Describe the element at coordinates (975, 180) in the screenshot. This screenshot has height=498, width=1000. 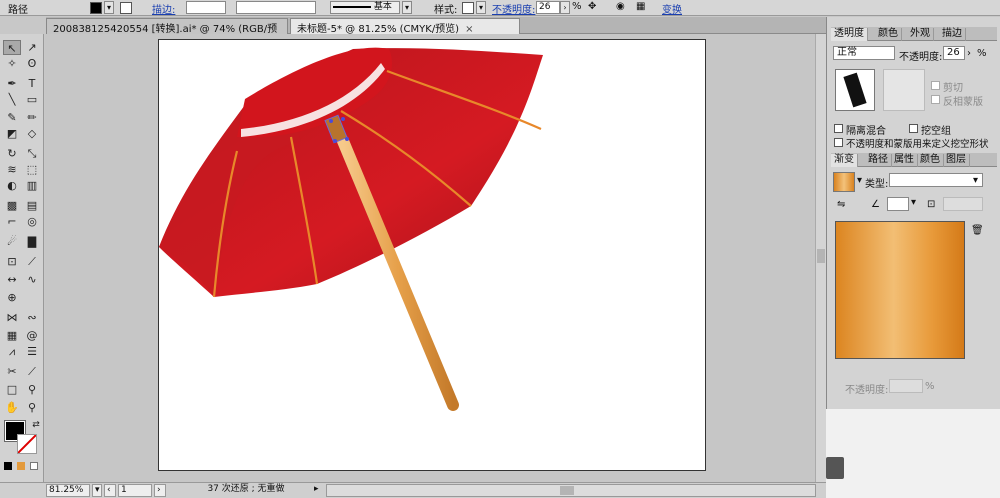
I see `gradient-type-dropdown-icon: ▾` at that location.